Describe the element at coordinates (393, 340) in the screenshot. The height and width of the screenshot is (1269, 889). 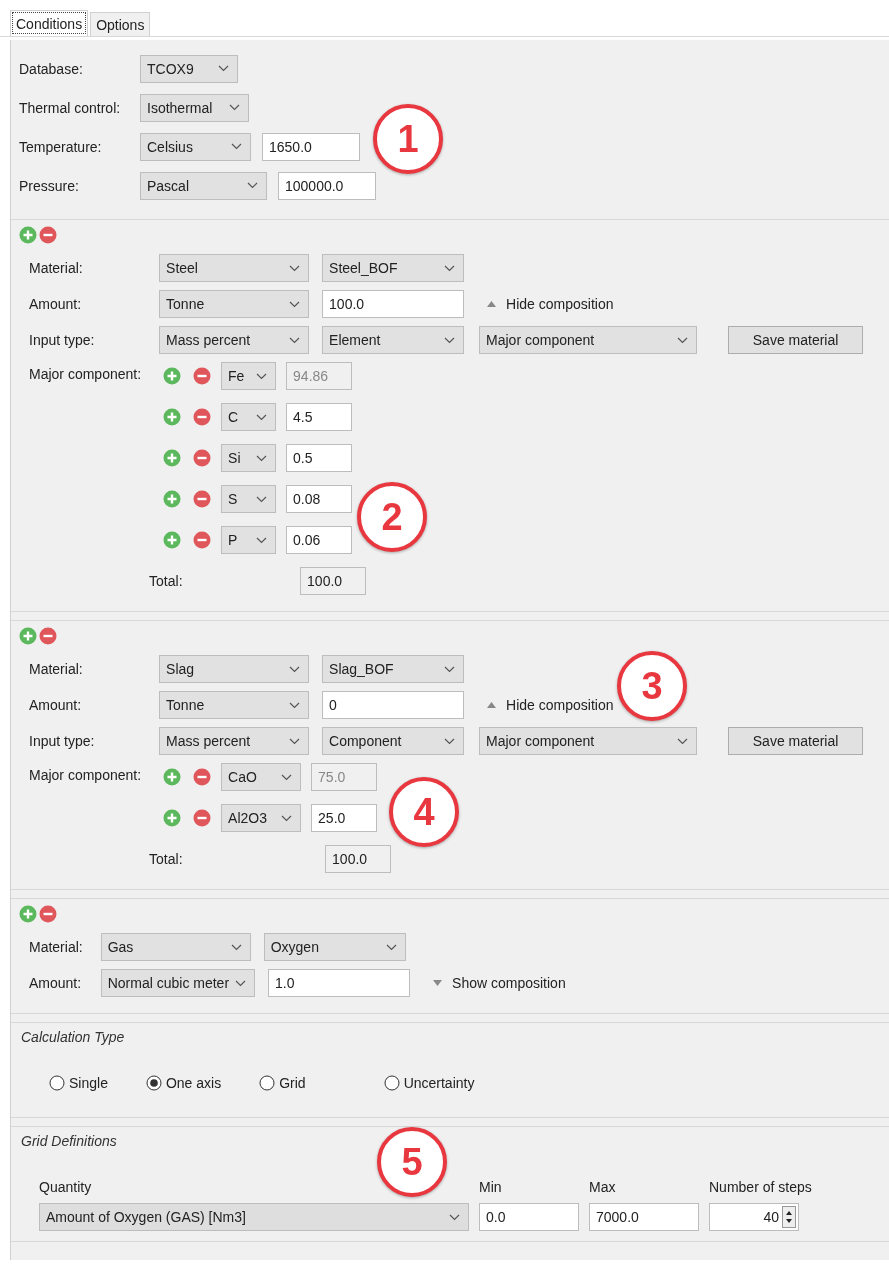
I see `dropdown: Element` at that location.